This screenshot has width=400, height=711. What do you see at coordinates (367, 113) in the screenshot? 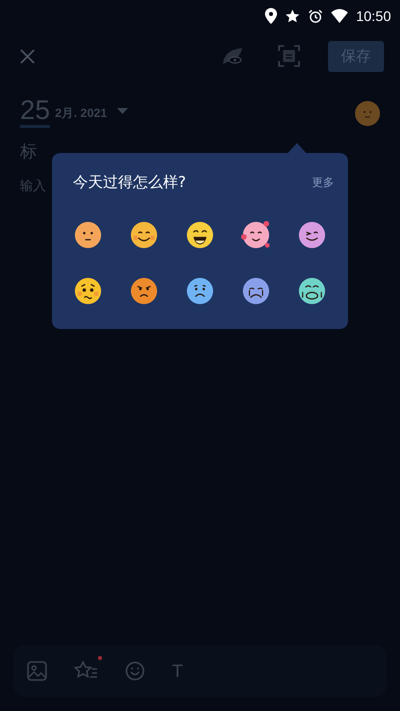
I see `mood-icon` at bounding box center [367, 113].